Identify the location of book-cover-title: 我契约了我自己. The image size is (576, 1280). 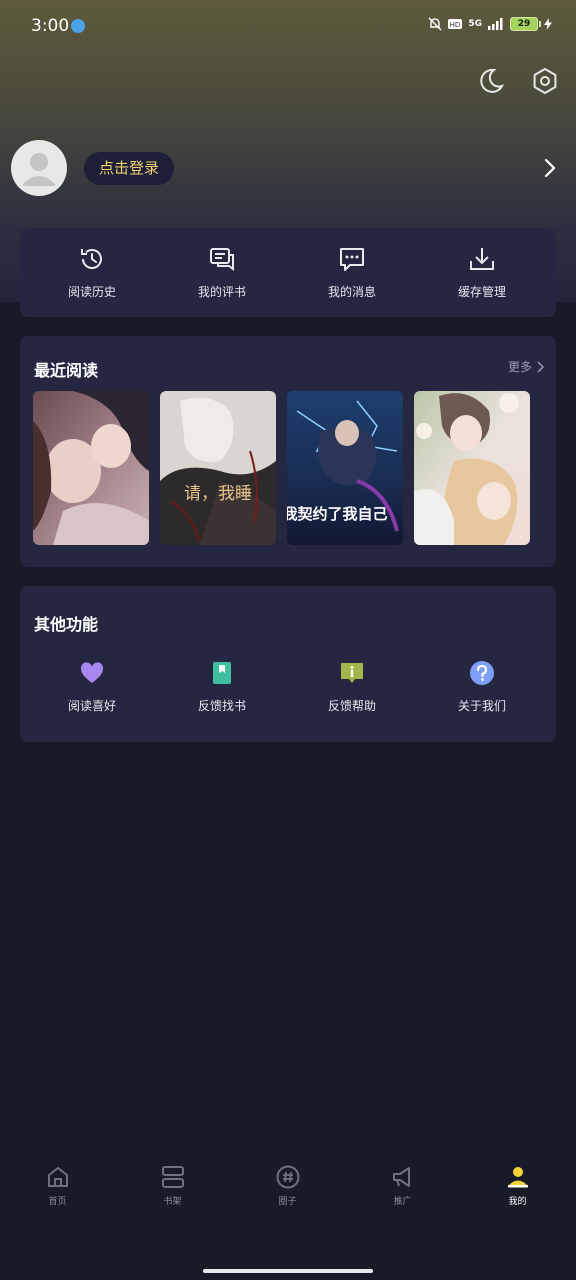
(337, 514).